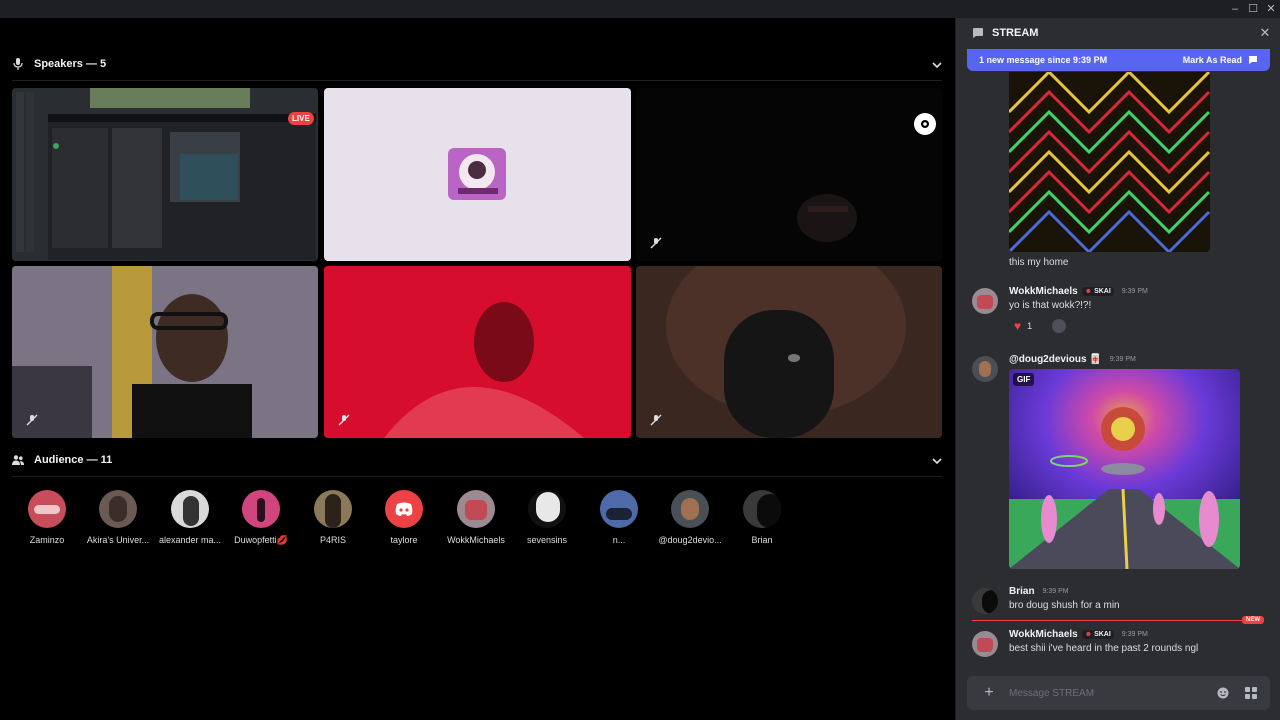 Image resolution: width=1280 pixels, height=720 pixels. I want to click on speakers-header: Speakers — 5, so click(59, 64).